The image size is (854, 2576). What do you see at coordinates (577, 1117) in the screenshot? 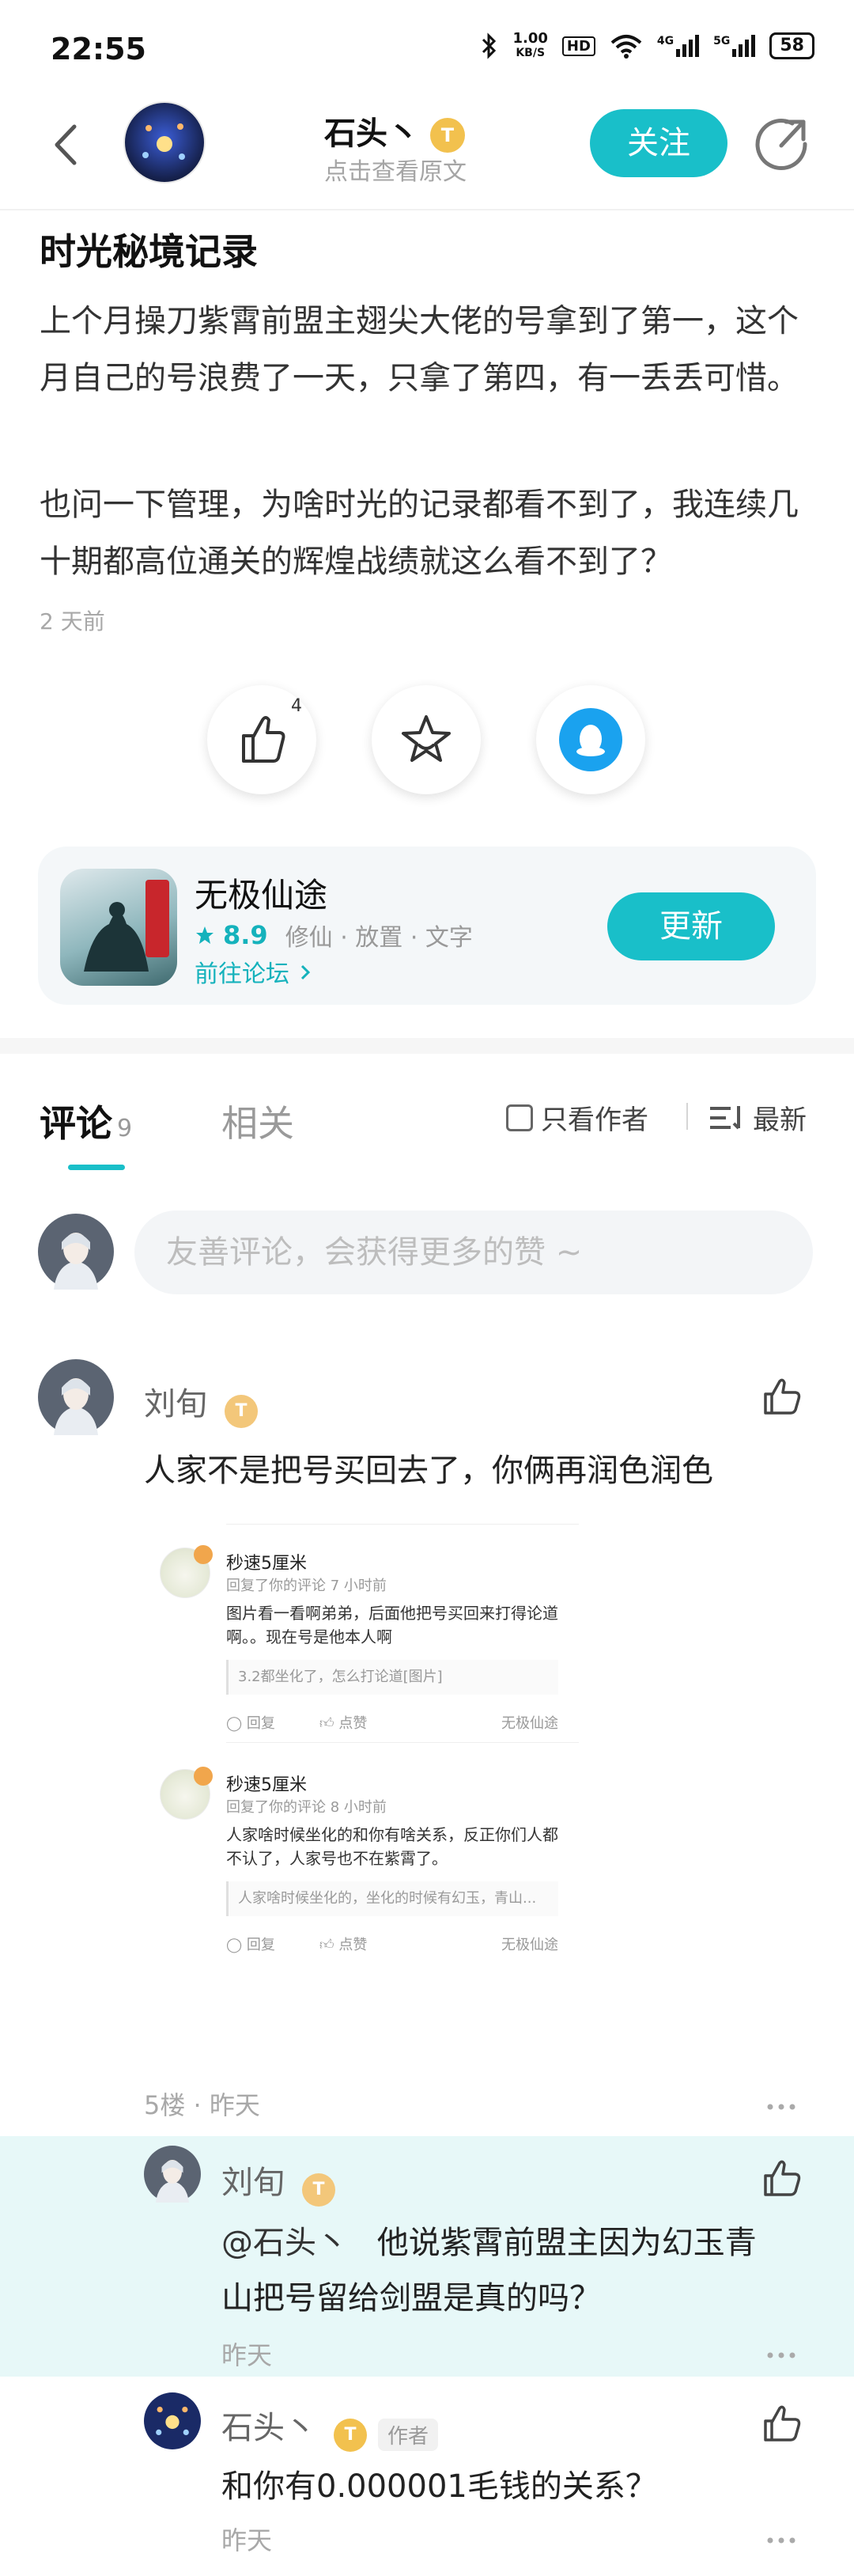
I see `only-author-toggle: 只看作者` at bounding box center [577, 1117].